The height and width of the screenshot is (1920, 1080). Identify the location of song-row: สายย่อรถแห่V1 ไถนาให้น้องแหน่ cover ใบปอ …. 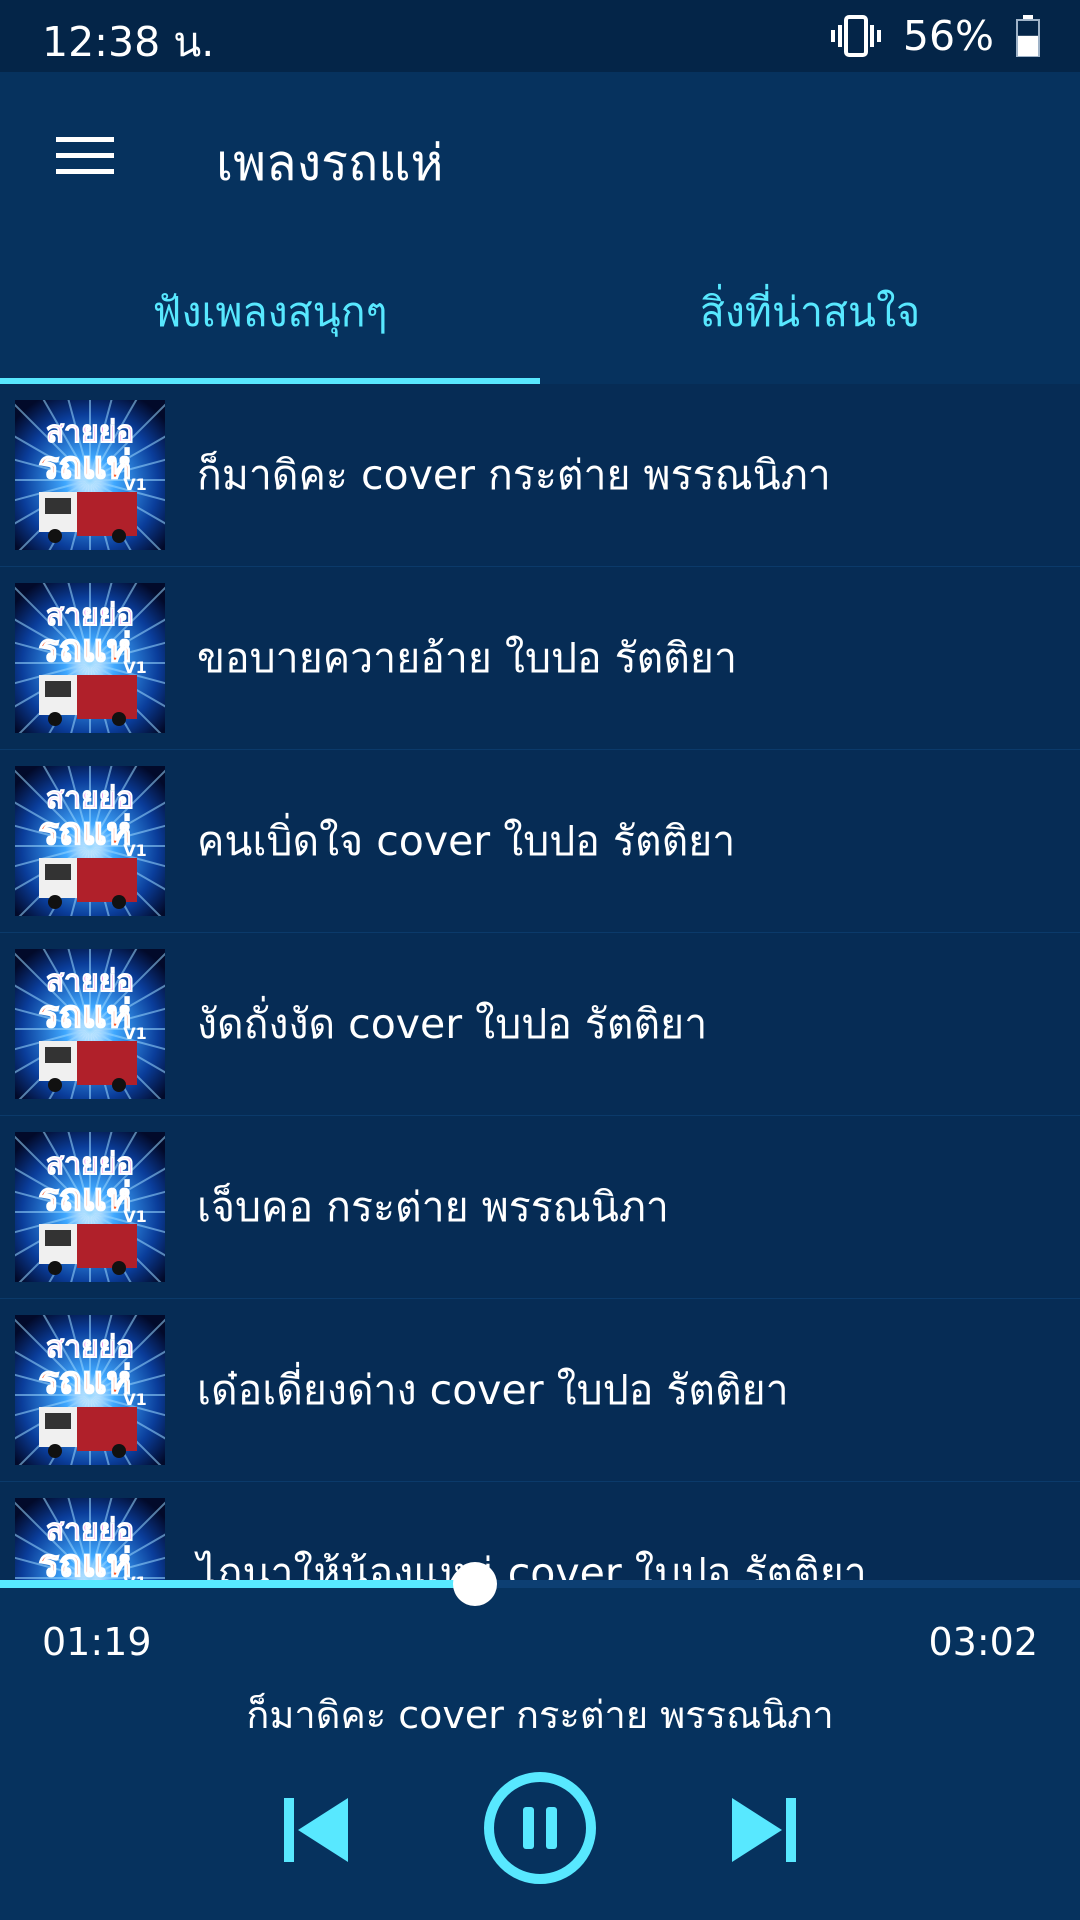
(540, 1531).